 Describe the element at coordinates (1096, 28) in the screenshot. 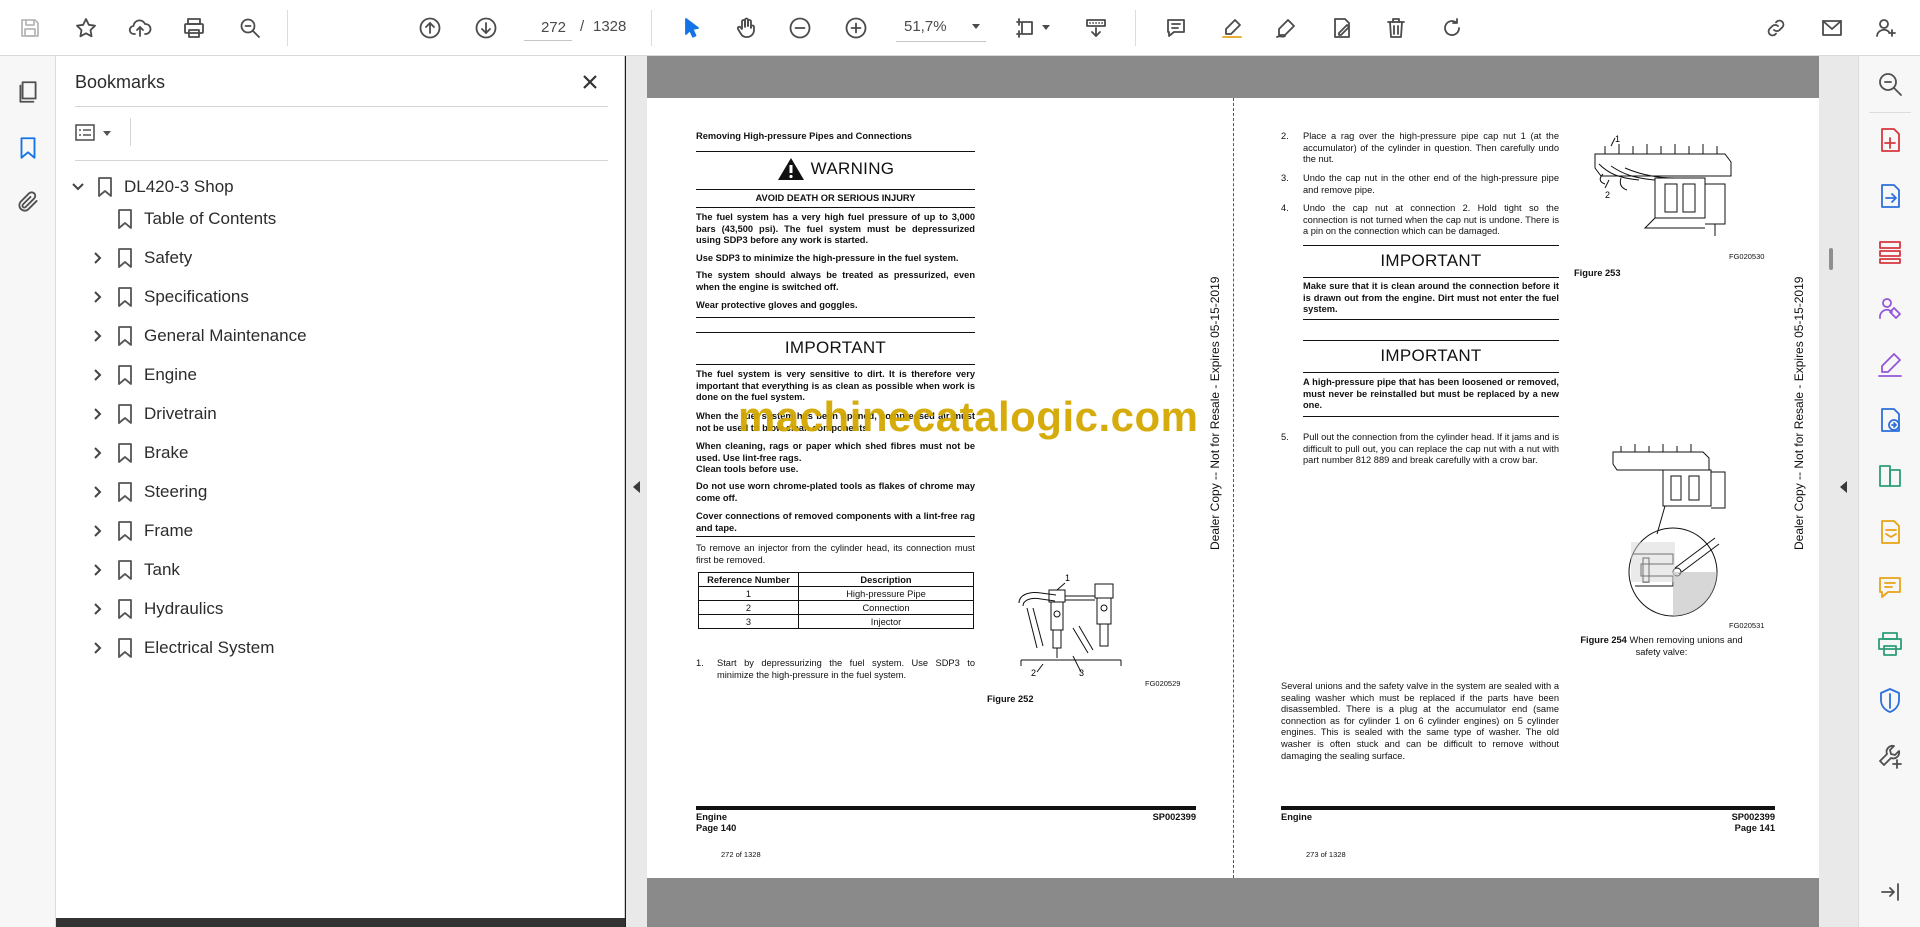

I see `scroll-mode-icon` at that location.